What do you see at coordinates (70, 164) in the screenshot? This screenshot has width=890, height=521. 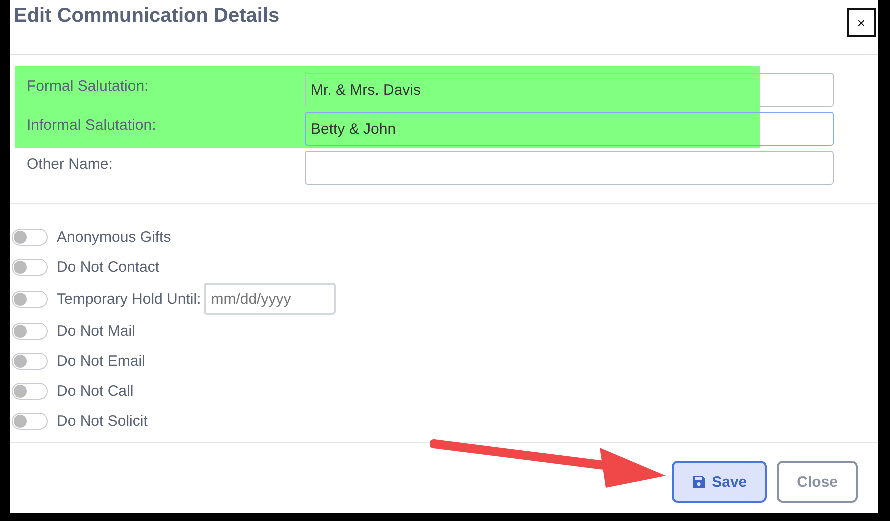 I see `field-label: Other Name:` at bounding box center [70, 164].